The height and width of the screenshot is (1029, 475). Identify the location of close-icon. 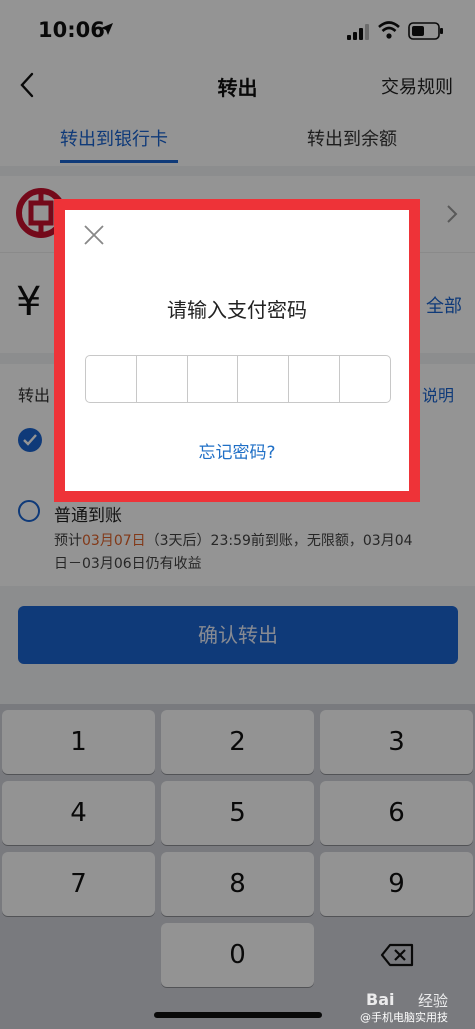
(94, 235).